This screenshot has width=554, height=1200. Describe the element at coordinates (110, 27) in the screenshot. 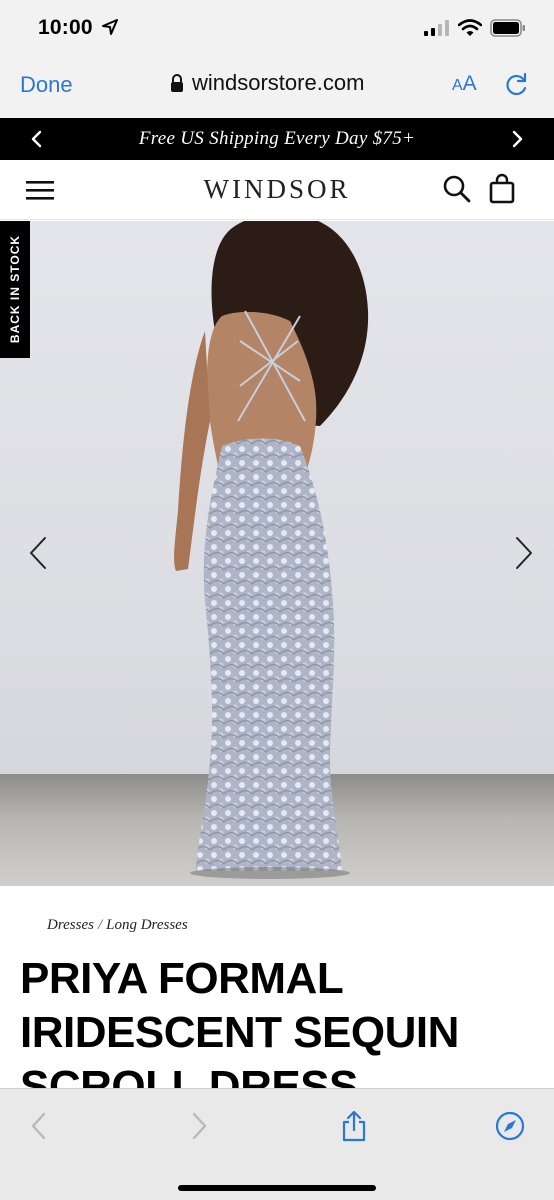

I see `location-arrow-icon` at that location.